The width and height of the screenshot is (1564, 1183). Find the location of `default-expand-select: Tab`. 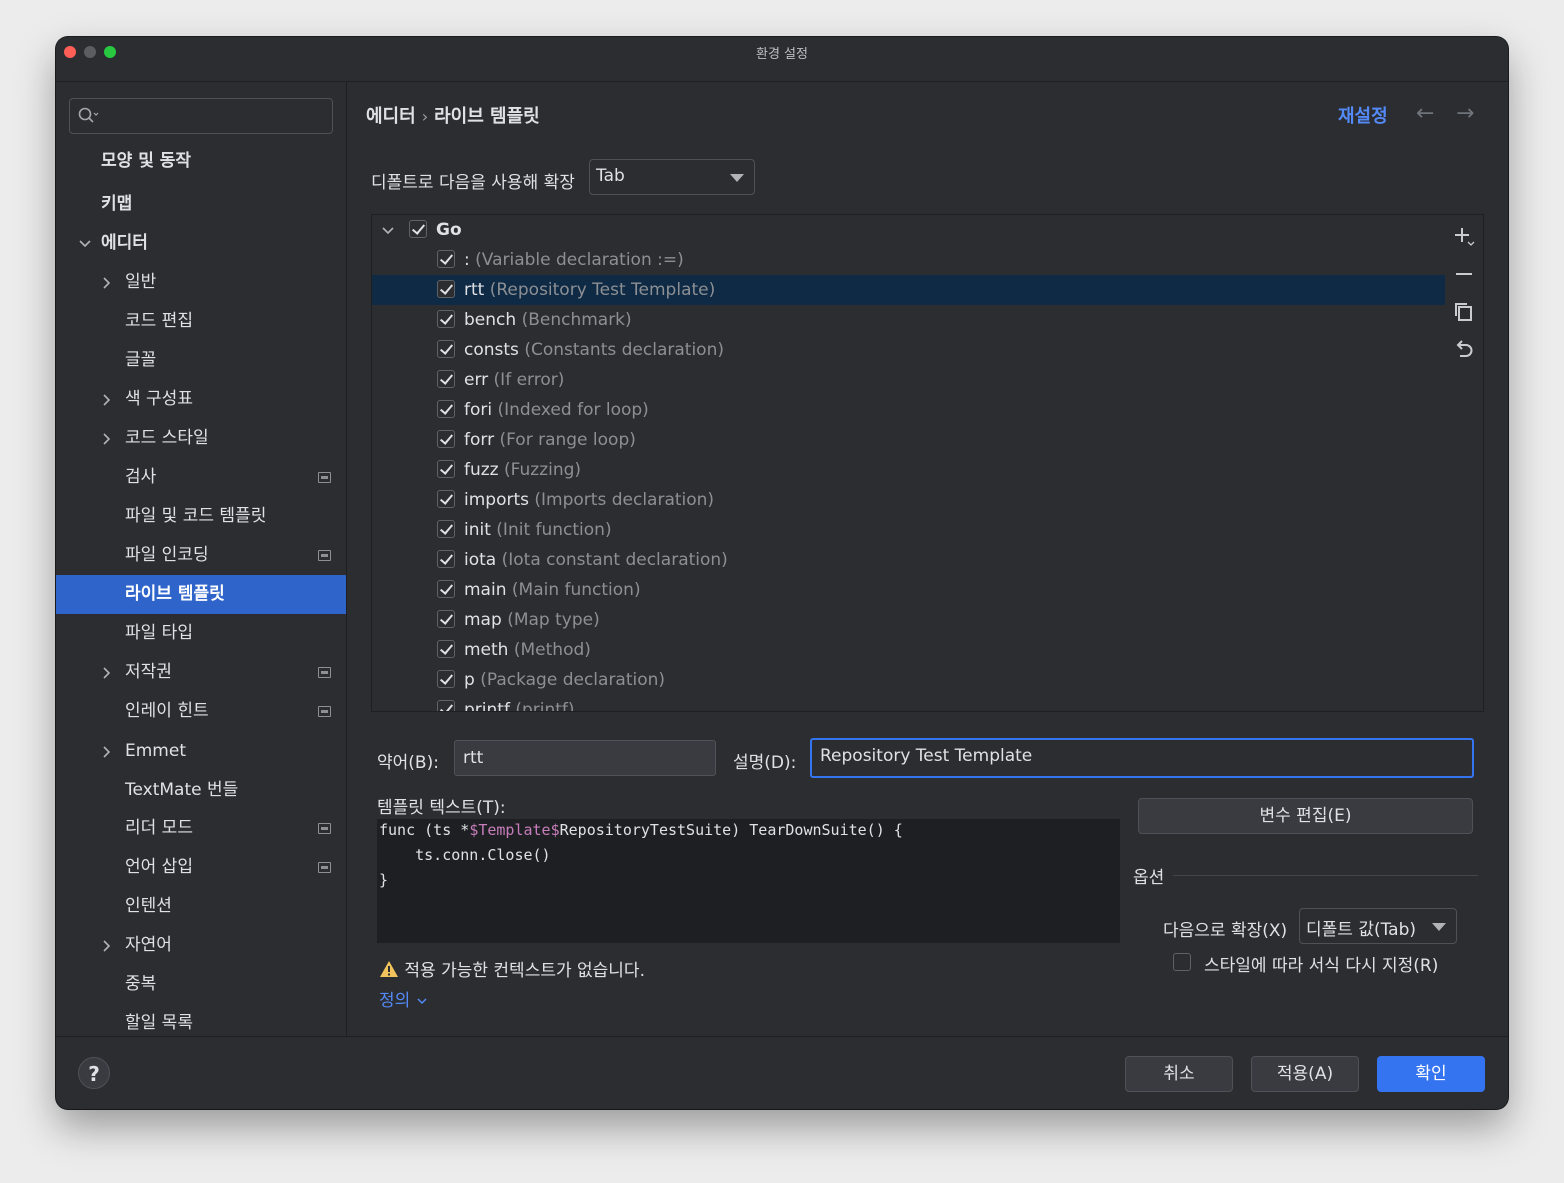

default-expand-select: Tab is located at coordinates (672, 177).